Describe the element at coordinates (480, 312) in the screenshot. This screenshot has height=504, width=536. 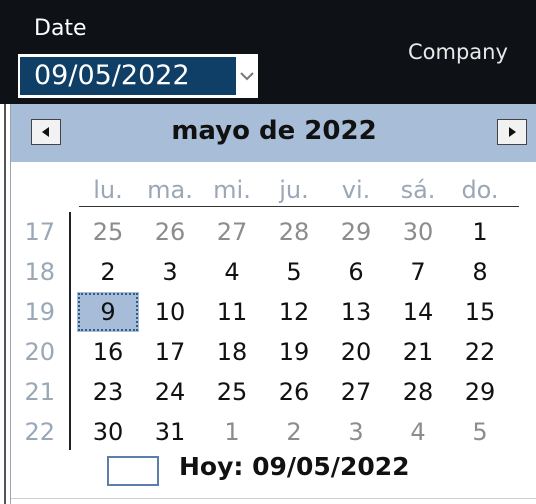
I see `day-cell: 15` at that location.